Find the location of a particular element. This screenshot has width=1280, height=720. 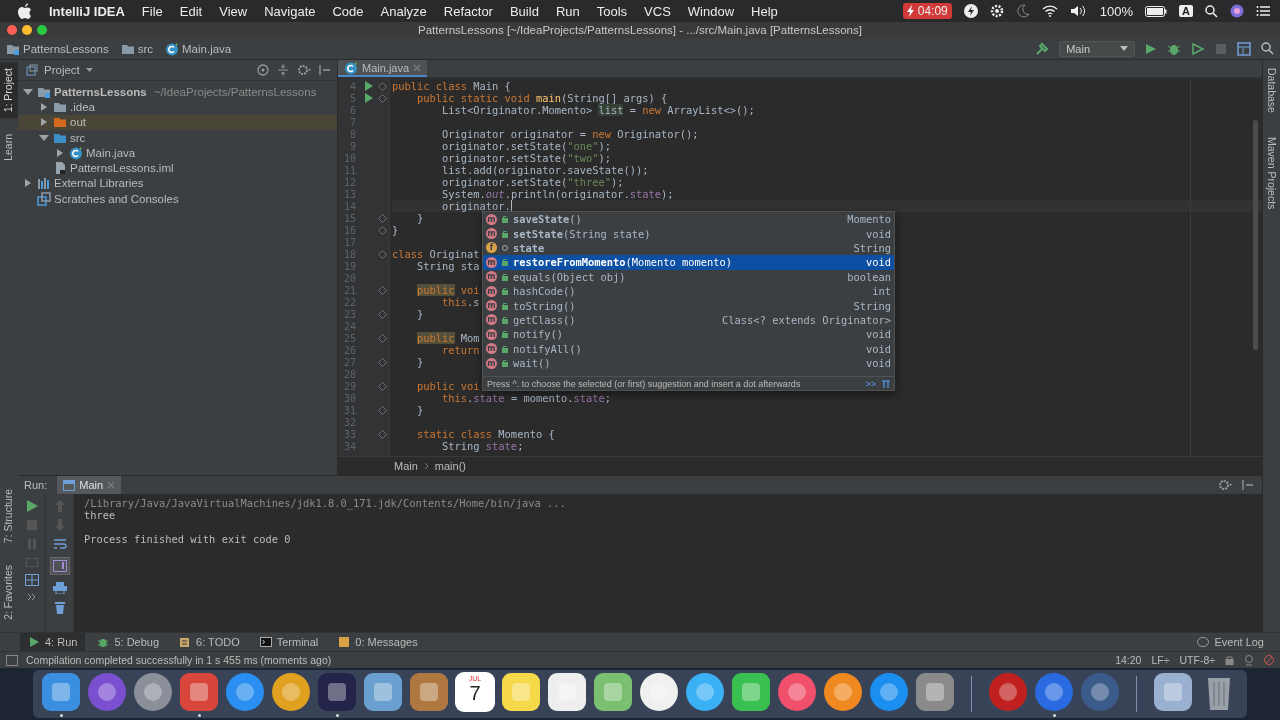

toggle-panels-icon is located at coordinates (12, 660).